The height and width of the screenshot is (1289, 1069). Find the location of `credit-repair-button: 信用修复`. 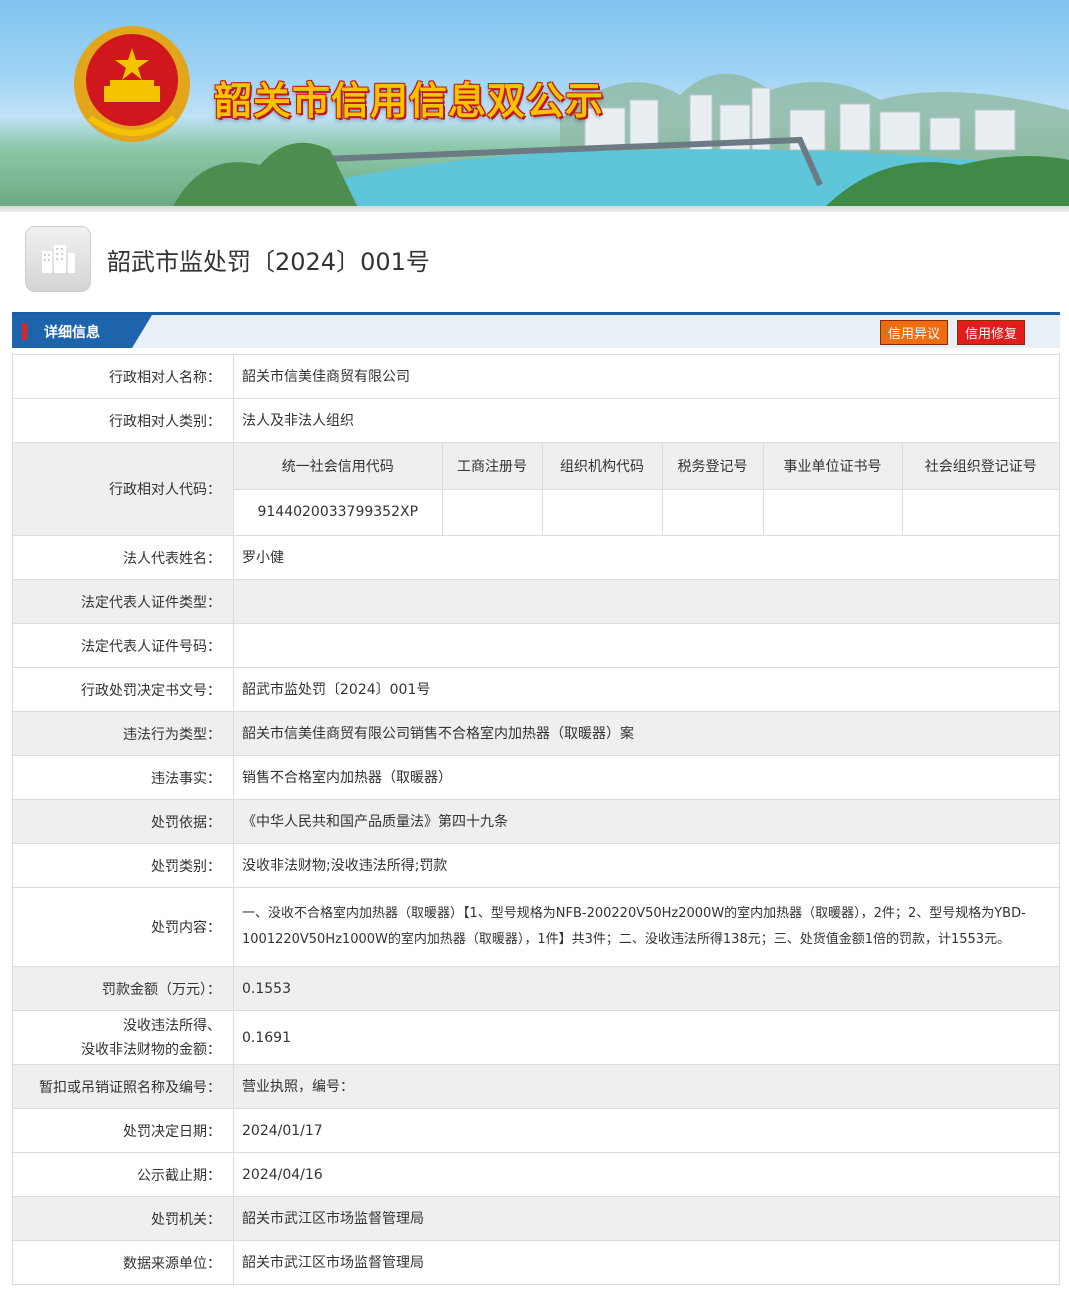

credit-repair-button: 信用修复 is located at coordinates (991, 332).